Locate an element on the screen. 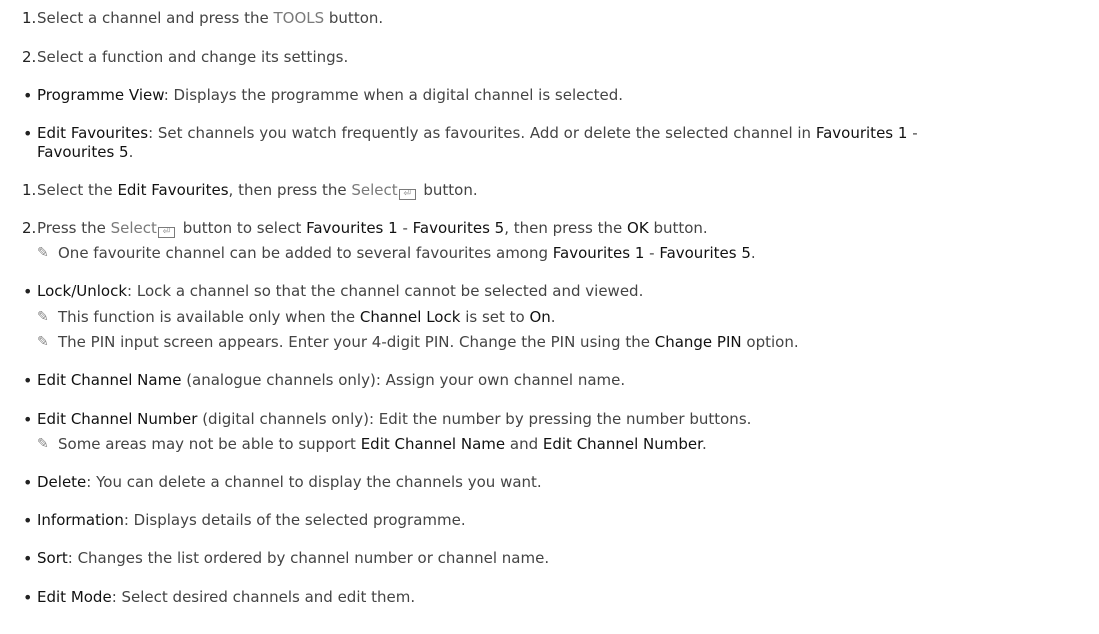 This screenshot has width=1099, height=634. term: Delete is located at coordinates (62, 482).